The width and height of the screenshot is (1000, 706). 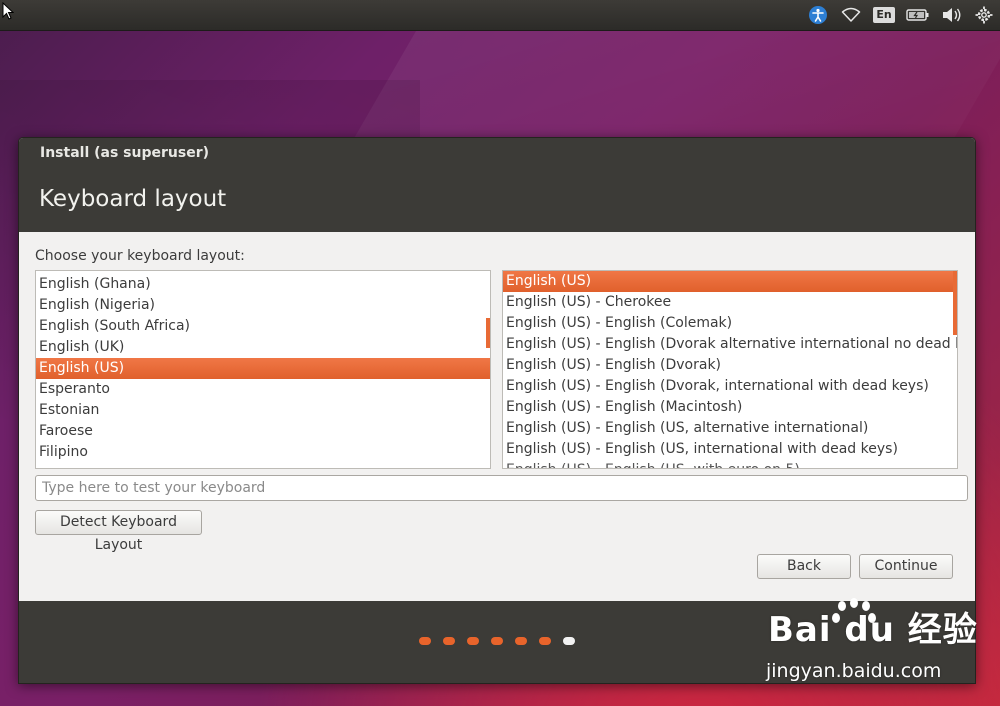 What do you see at coordinates (730, 302) in the screenshot?
I see `list-item: English (US) - Cherokee` at bounding box center [730, 302].